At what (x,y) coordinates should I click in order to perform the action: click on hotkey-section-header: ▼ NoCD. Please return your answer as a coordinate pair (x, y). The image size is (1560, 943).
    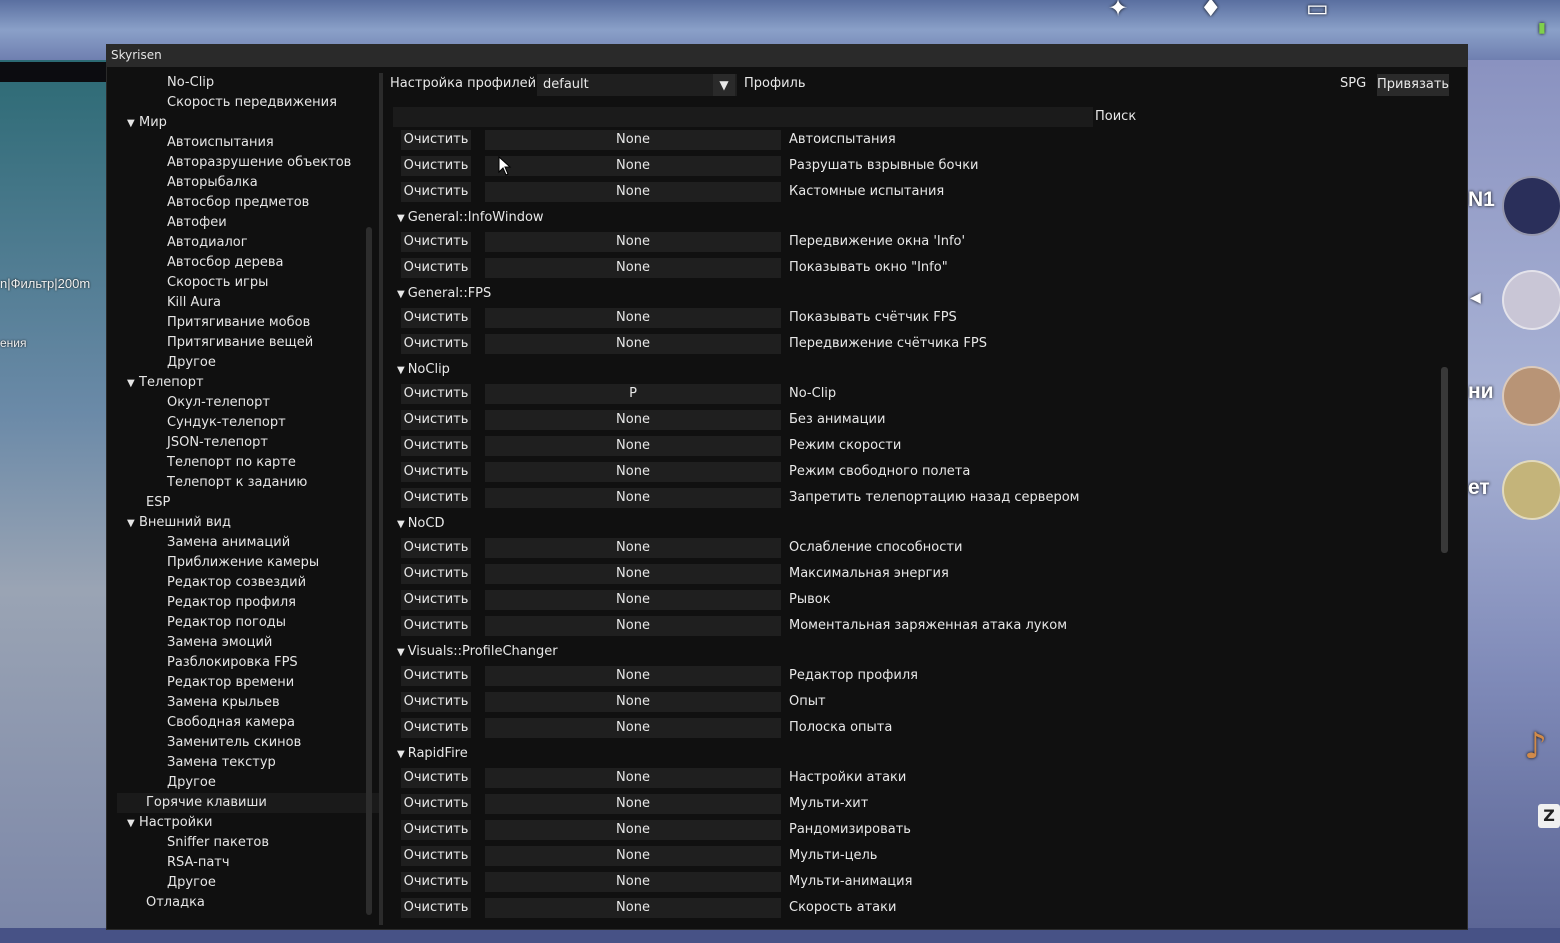
    Looking at the image, I should click on (420, 524).